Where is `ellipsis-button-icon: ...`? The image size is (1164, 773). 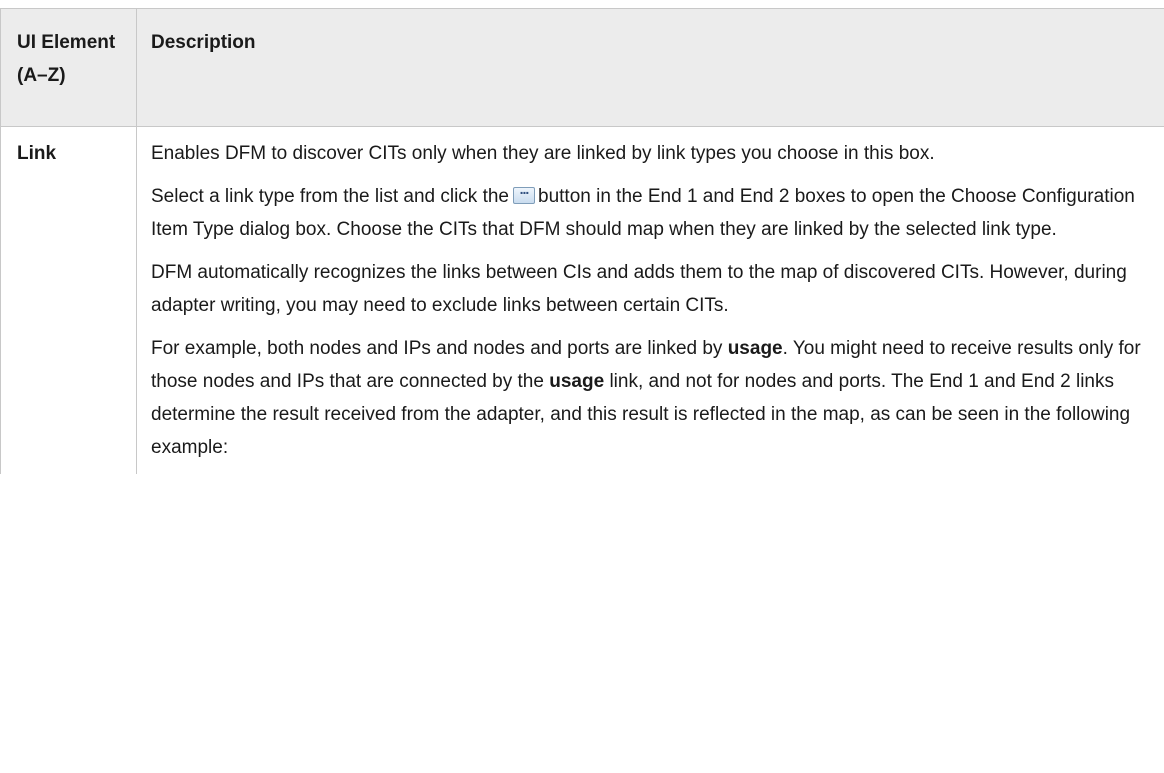
ellipsis-button-icon: ... is located at coordinates (524, 192).